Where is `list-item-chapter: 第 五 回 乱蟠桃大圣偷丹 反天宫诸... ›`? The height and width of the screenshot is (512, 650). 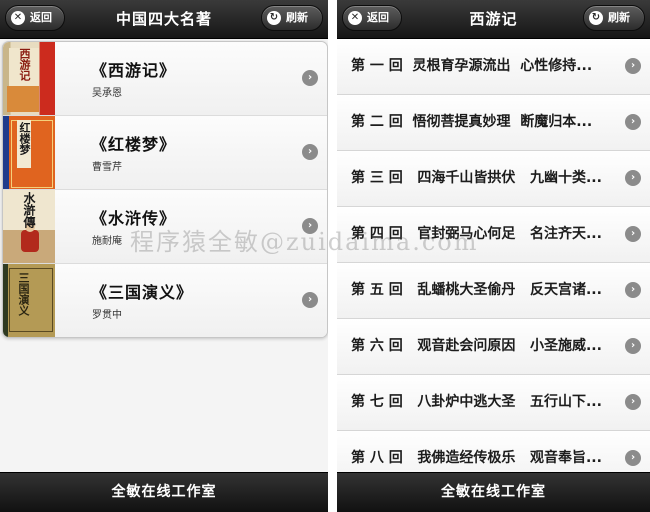
list-item-chapter: 第 五 回 乱蟠桃大圣偷丹 反天宫诸... › is located at coordinates (493, 291).